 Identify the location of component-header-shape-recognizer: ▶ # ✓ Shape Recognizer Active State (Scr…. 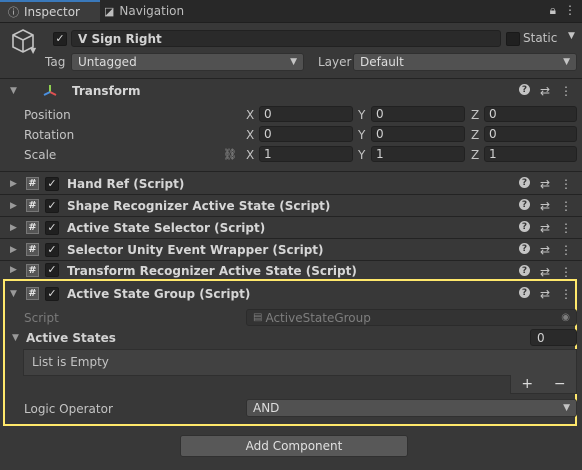
(291, 205).